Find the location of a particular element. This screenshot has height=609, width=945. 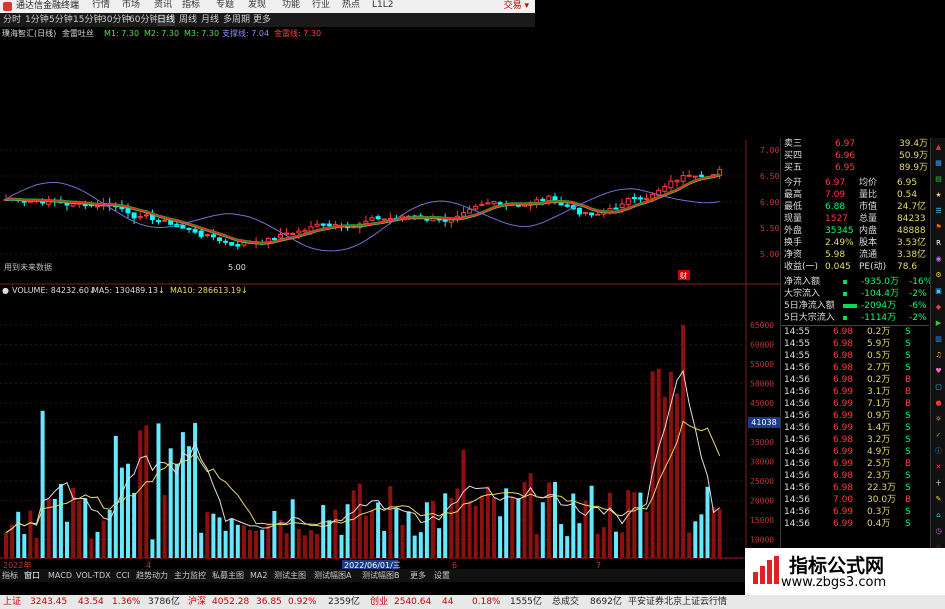

star-icon: ★ is located at coordinates (938, 195).